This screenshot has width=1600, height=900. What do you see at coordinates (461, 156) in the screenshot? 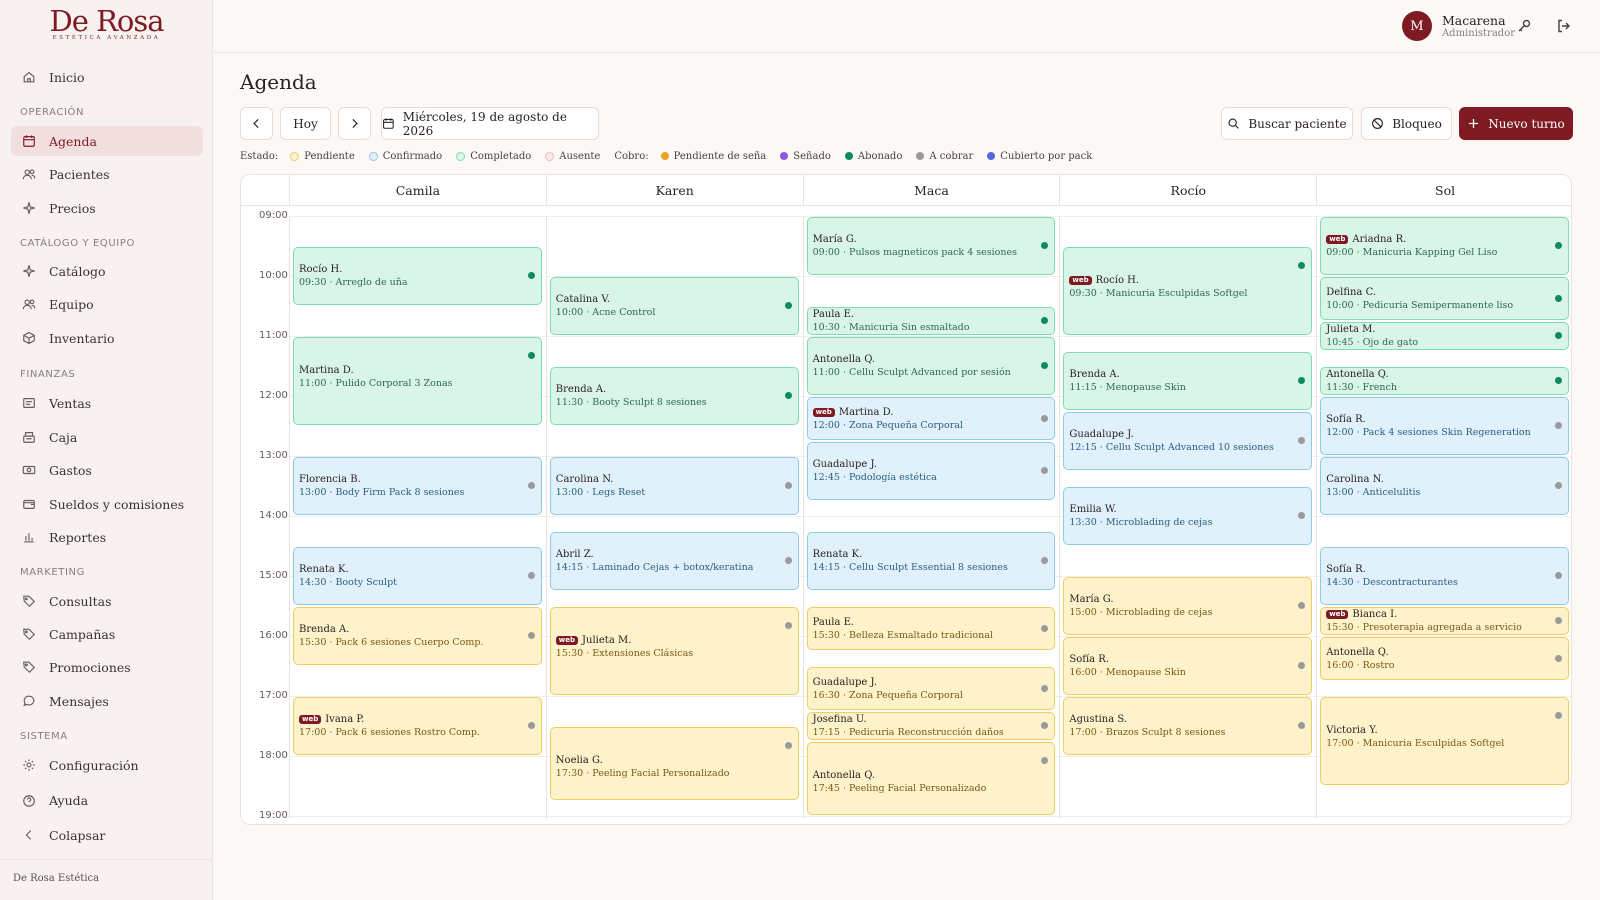
I see `status-ring` at bounding box center [461, 156].